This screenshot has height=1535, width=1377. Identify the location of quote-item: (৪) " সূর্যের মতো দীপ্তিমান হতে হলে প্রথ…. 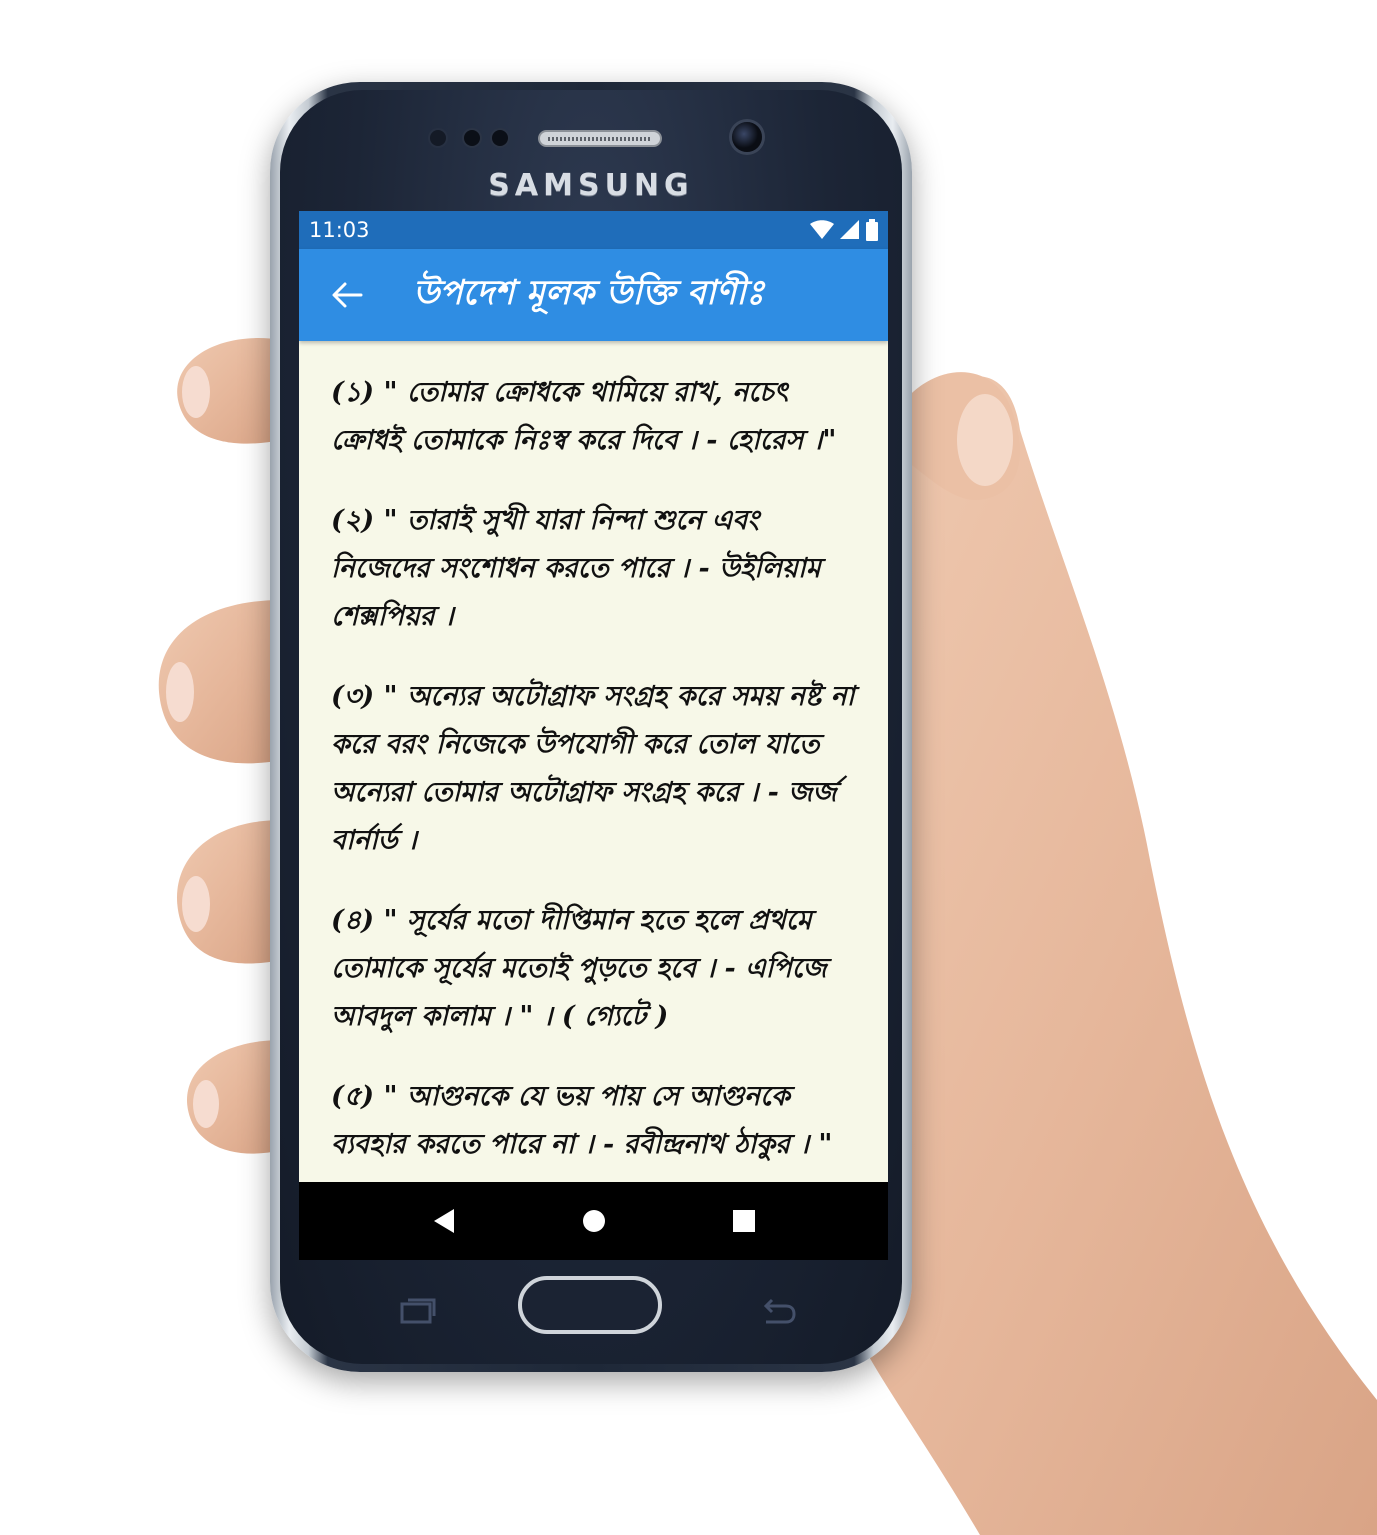
(579, 968).